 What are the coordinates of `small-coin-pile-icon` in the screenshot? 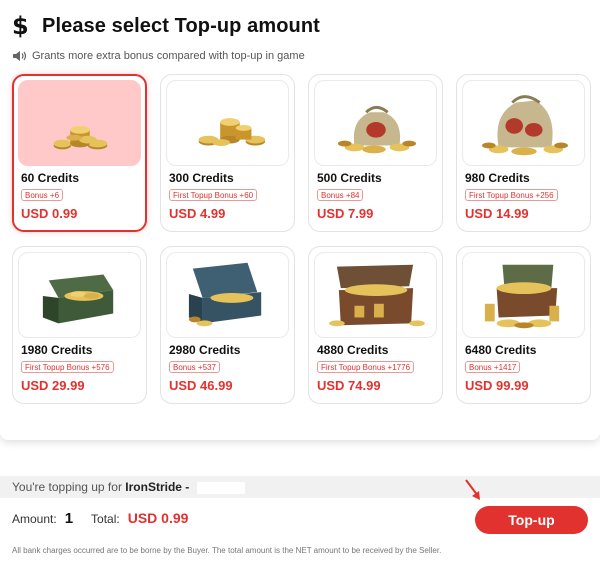 It's located at (80, 137).